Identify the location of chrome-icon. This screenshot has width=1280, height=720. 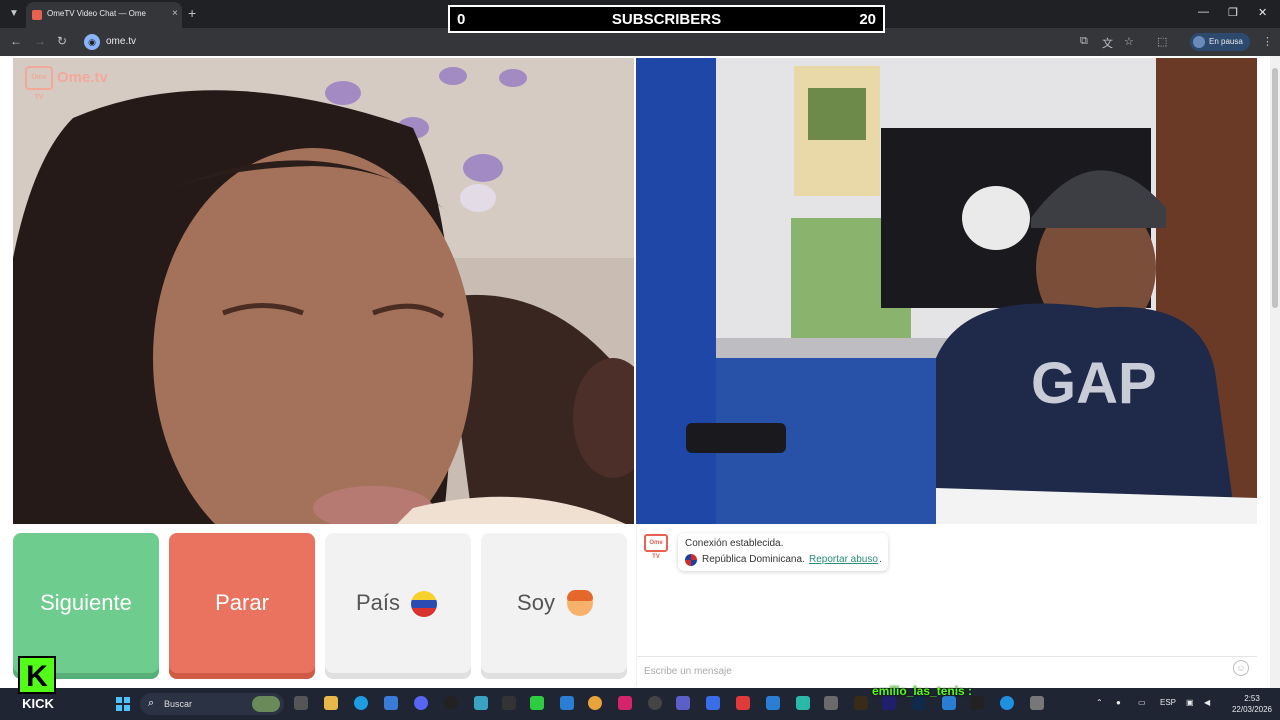
(595, 703).